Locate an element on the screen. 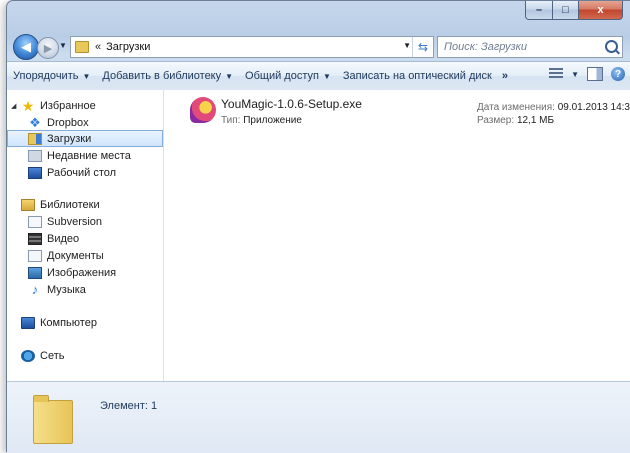 The width and height of the screenshot is (630, 453). sidebar-item-subversion: Subversion is located at coordinates (95, 221).